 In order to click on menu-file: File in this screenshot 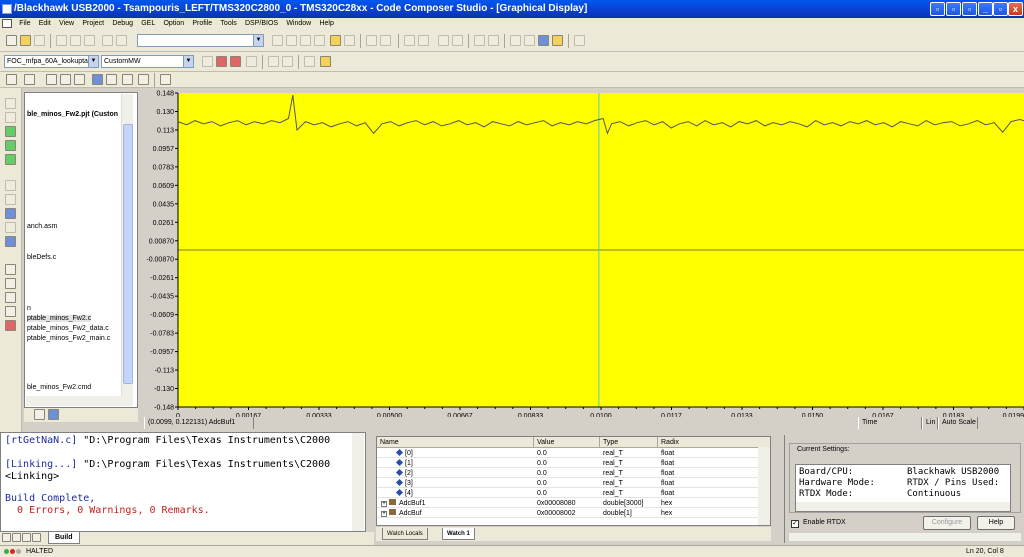, I will do `click(24, 24)`.